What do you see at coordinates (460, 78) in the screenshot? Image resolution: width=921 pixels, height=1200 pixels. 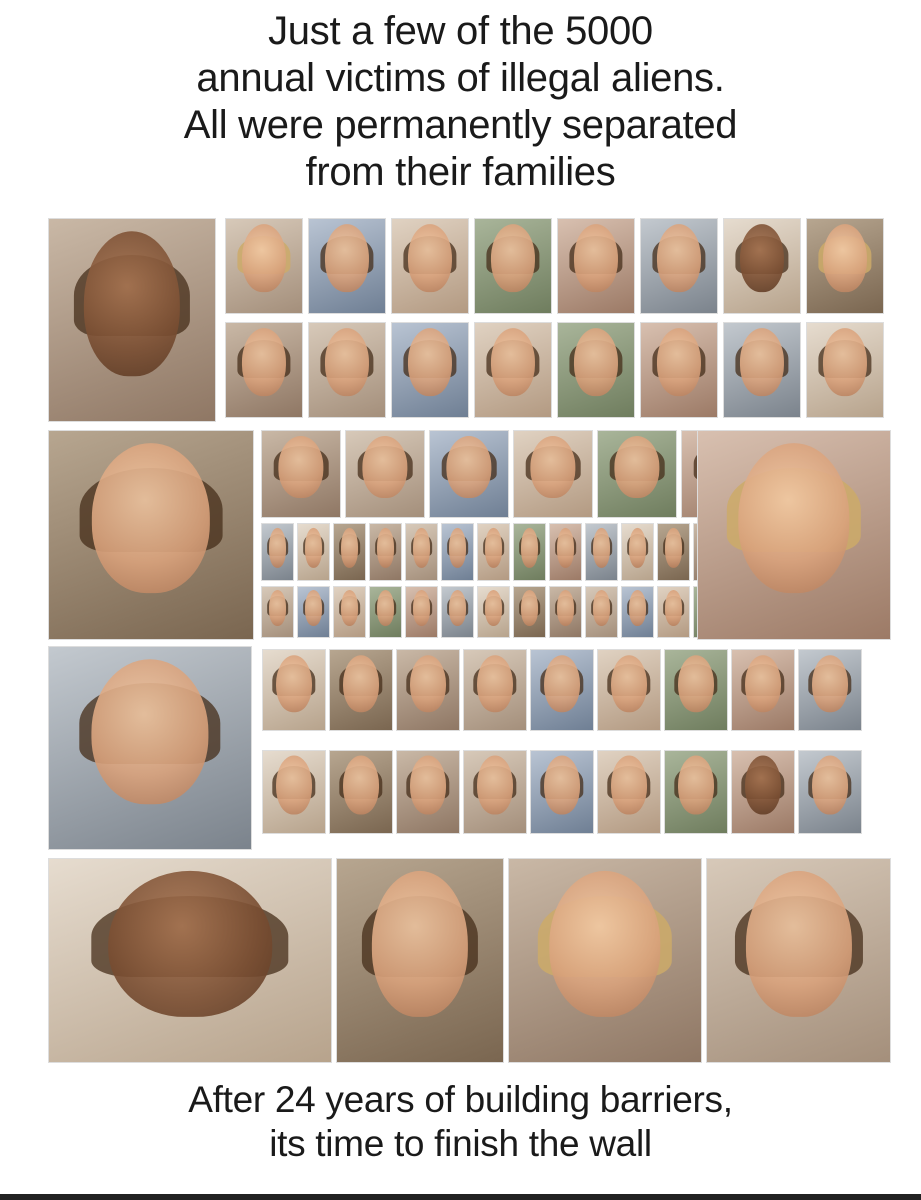 I see `headline-line: annual victims of illegal aliens.` at bounding box center [460, 78].